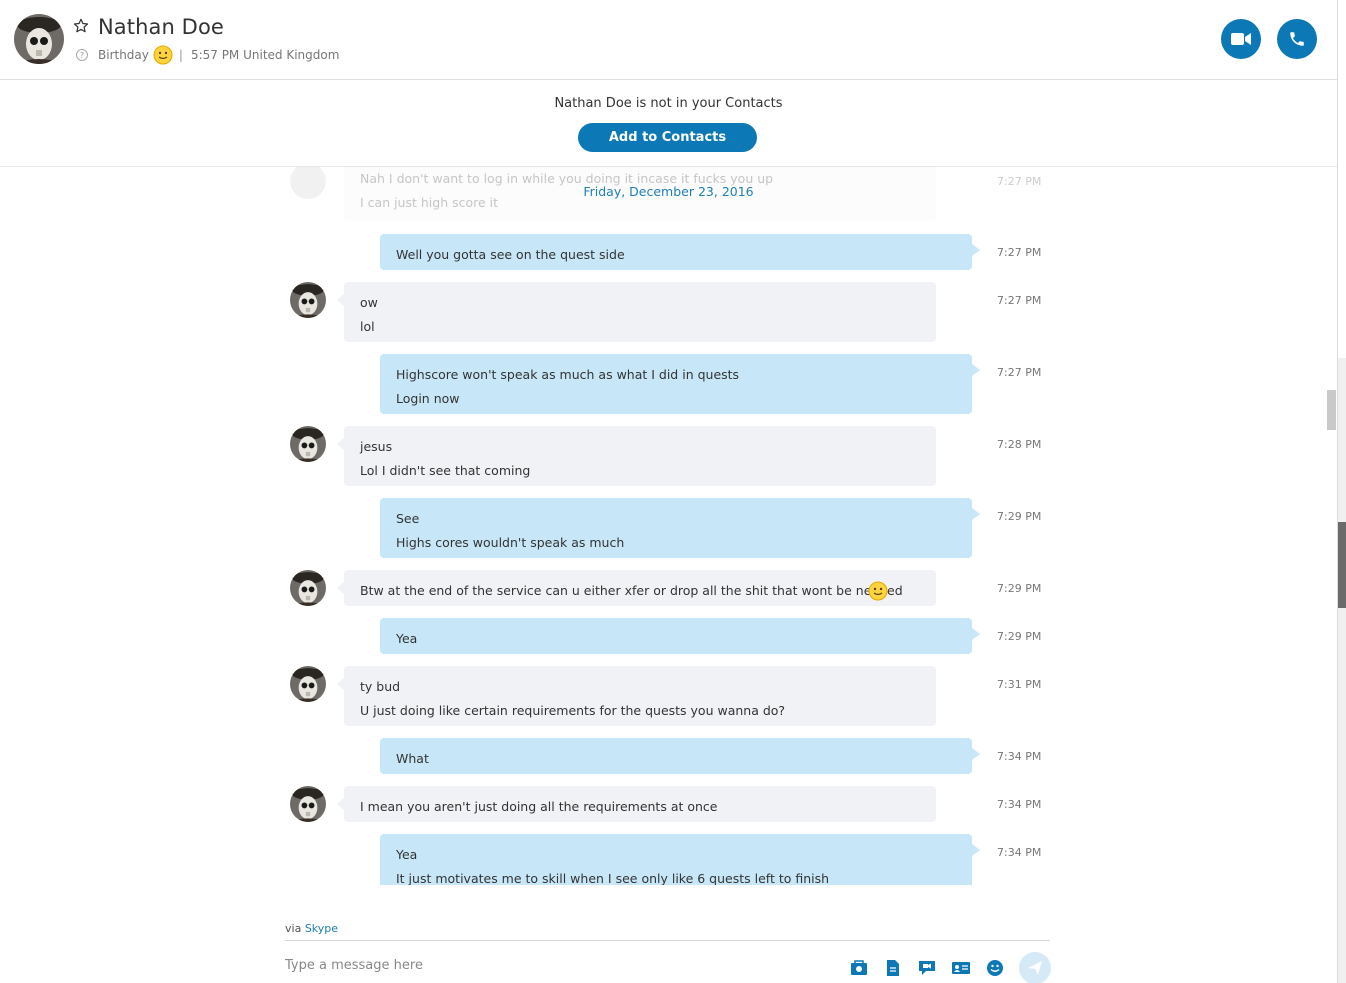  Describe the element at coordinates (927, 968) in the screenshot. I see `video-message-icon` at that location.